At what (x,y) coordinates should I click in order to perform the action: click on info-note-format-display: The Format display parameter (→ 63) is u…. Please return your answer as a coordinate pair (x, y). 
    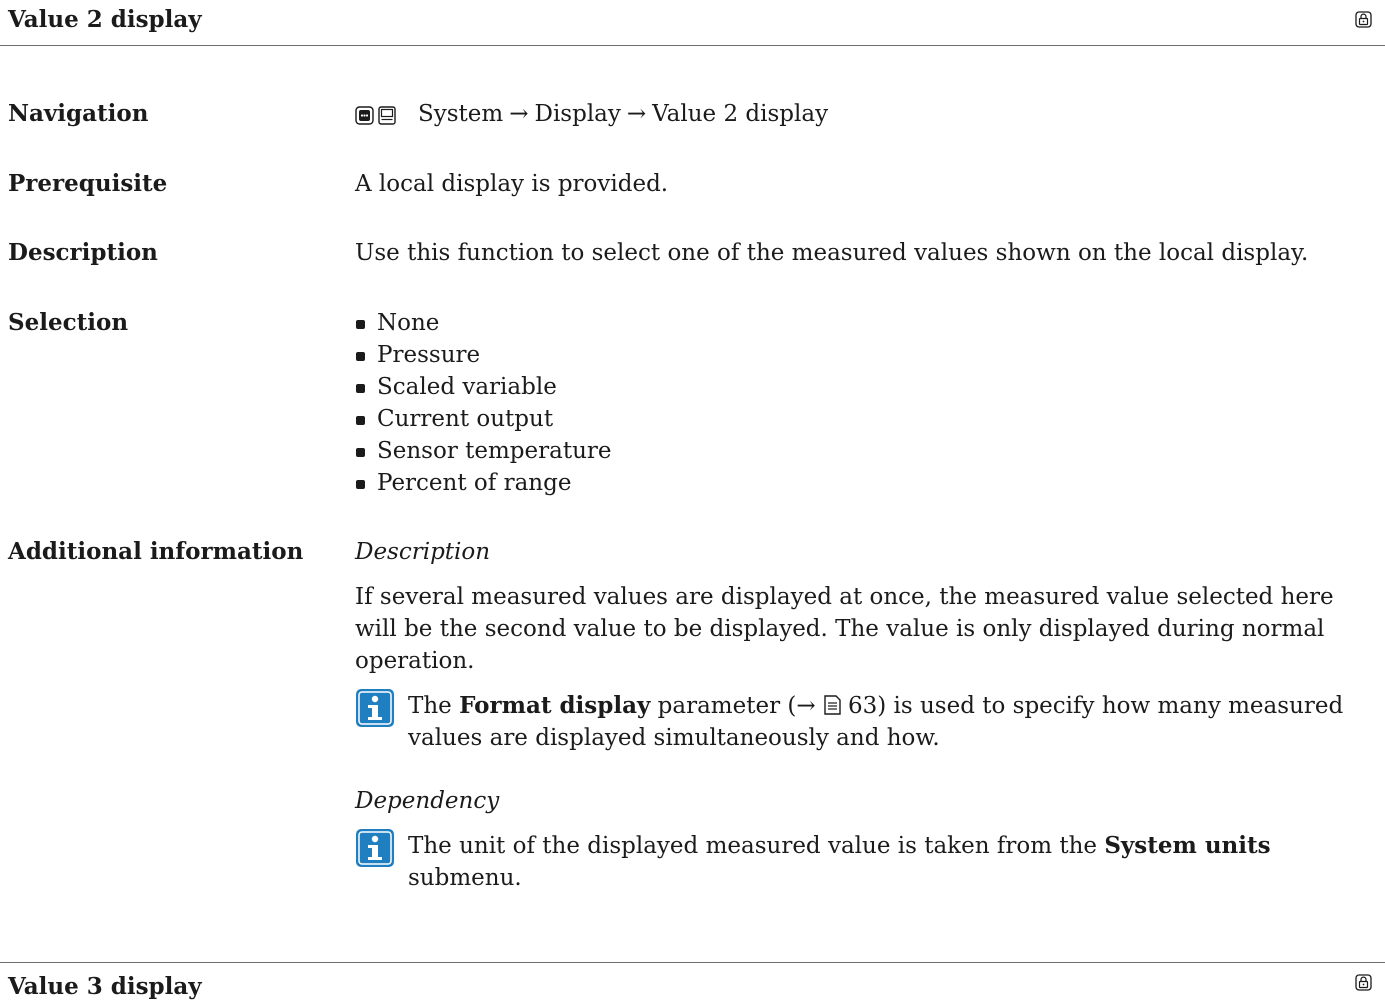
    Looking at the image, I should click on (870, 721).